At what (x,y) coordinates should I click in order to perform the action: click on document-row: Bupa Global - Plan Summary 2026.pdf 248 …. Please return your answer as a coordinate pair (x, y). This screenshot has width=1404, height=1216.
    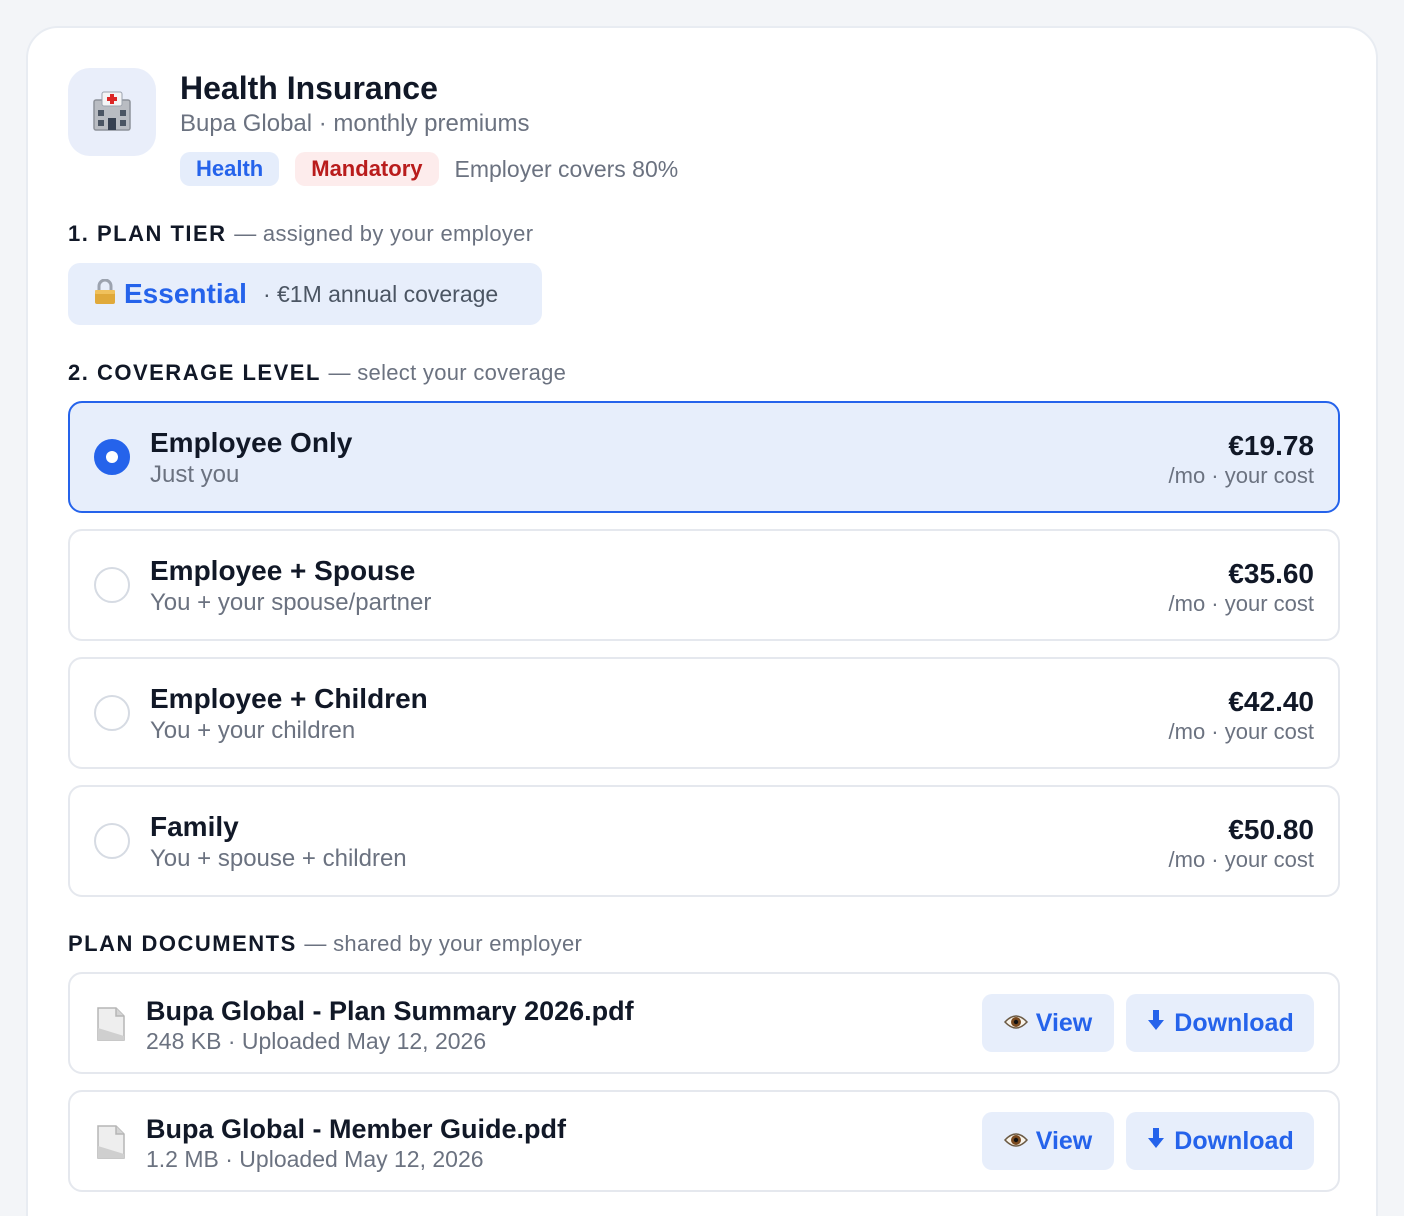
    Looking at the image, I should click on (704, 1023).